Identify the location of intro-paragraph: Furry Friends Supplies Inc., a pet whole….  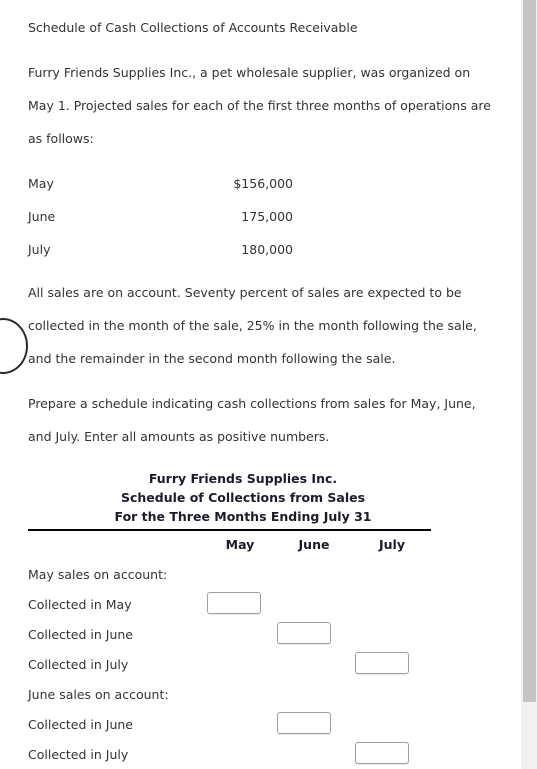
(259, 105).